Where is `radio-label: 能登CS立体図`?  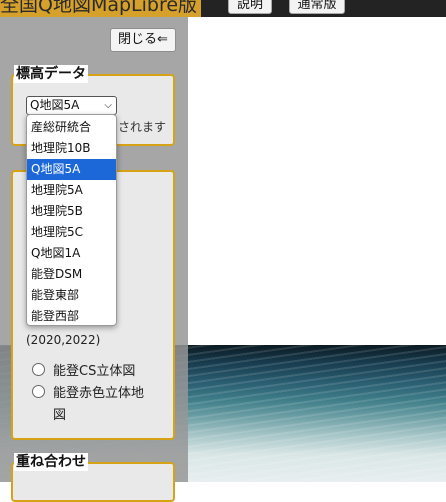
radio-label: 能登CS立体図 is located at coordinates (94, 371).